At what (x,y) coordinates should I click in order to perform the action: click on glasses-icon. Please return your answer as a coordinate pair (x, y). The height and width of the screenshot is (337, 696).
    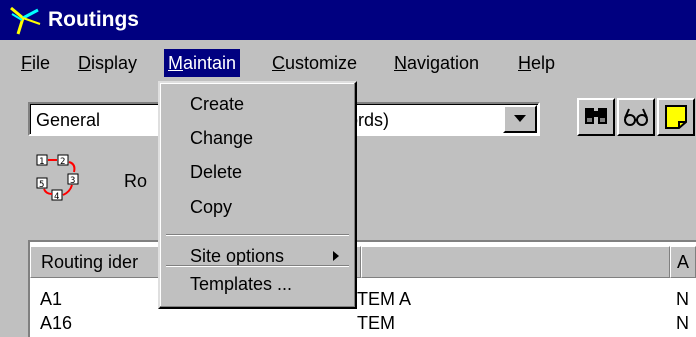
    Looking at the image, I should click on (636, 117).